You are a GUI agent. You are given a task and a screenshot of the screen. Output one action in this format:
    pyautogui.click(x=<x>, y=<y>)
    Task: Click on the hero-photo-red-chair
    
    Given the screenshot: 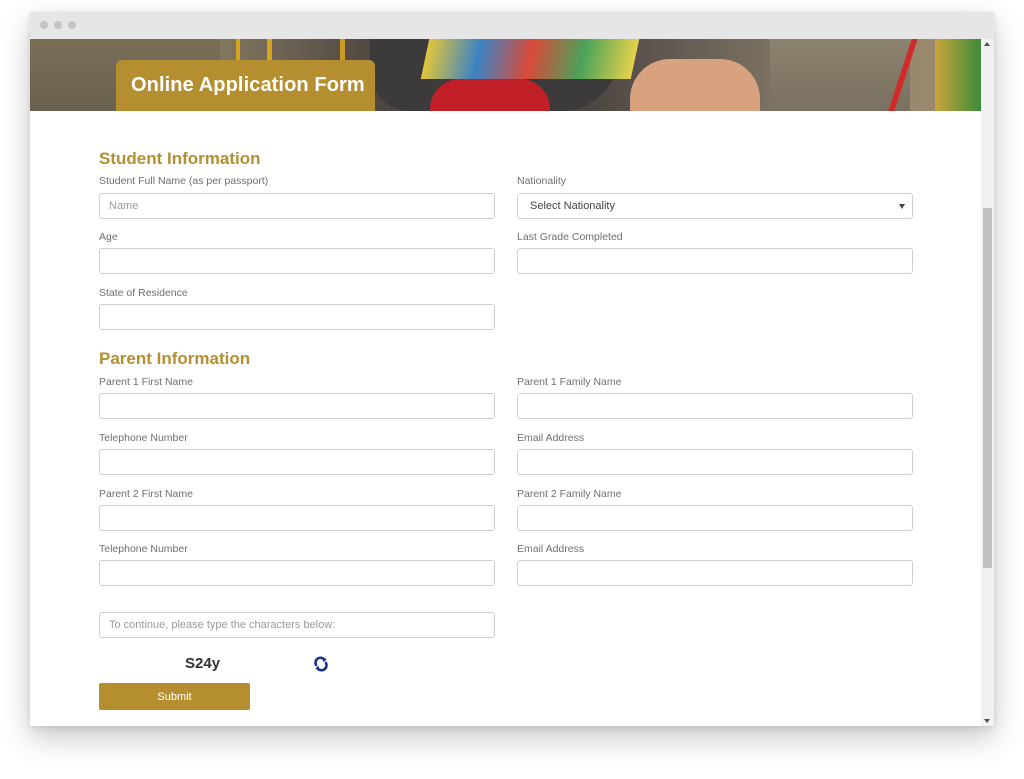 What is the action you would take?
    pyautogui.click(x=490, y=95)
    